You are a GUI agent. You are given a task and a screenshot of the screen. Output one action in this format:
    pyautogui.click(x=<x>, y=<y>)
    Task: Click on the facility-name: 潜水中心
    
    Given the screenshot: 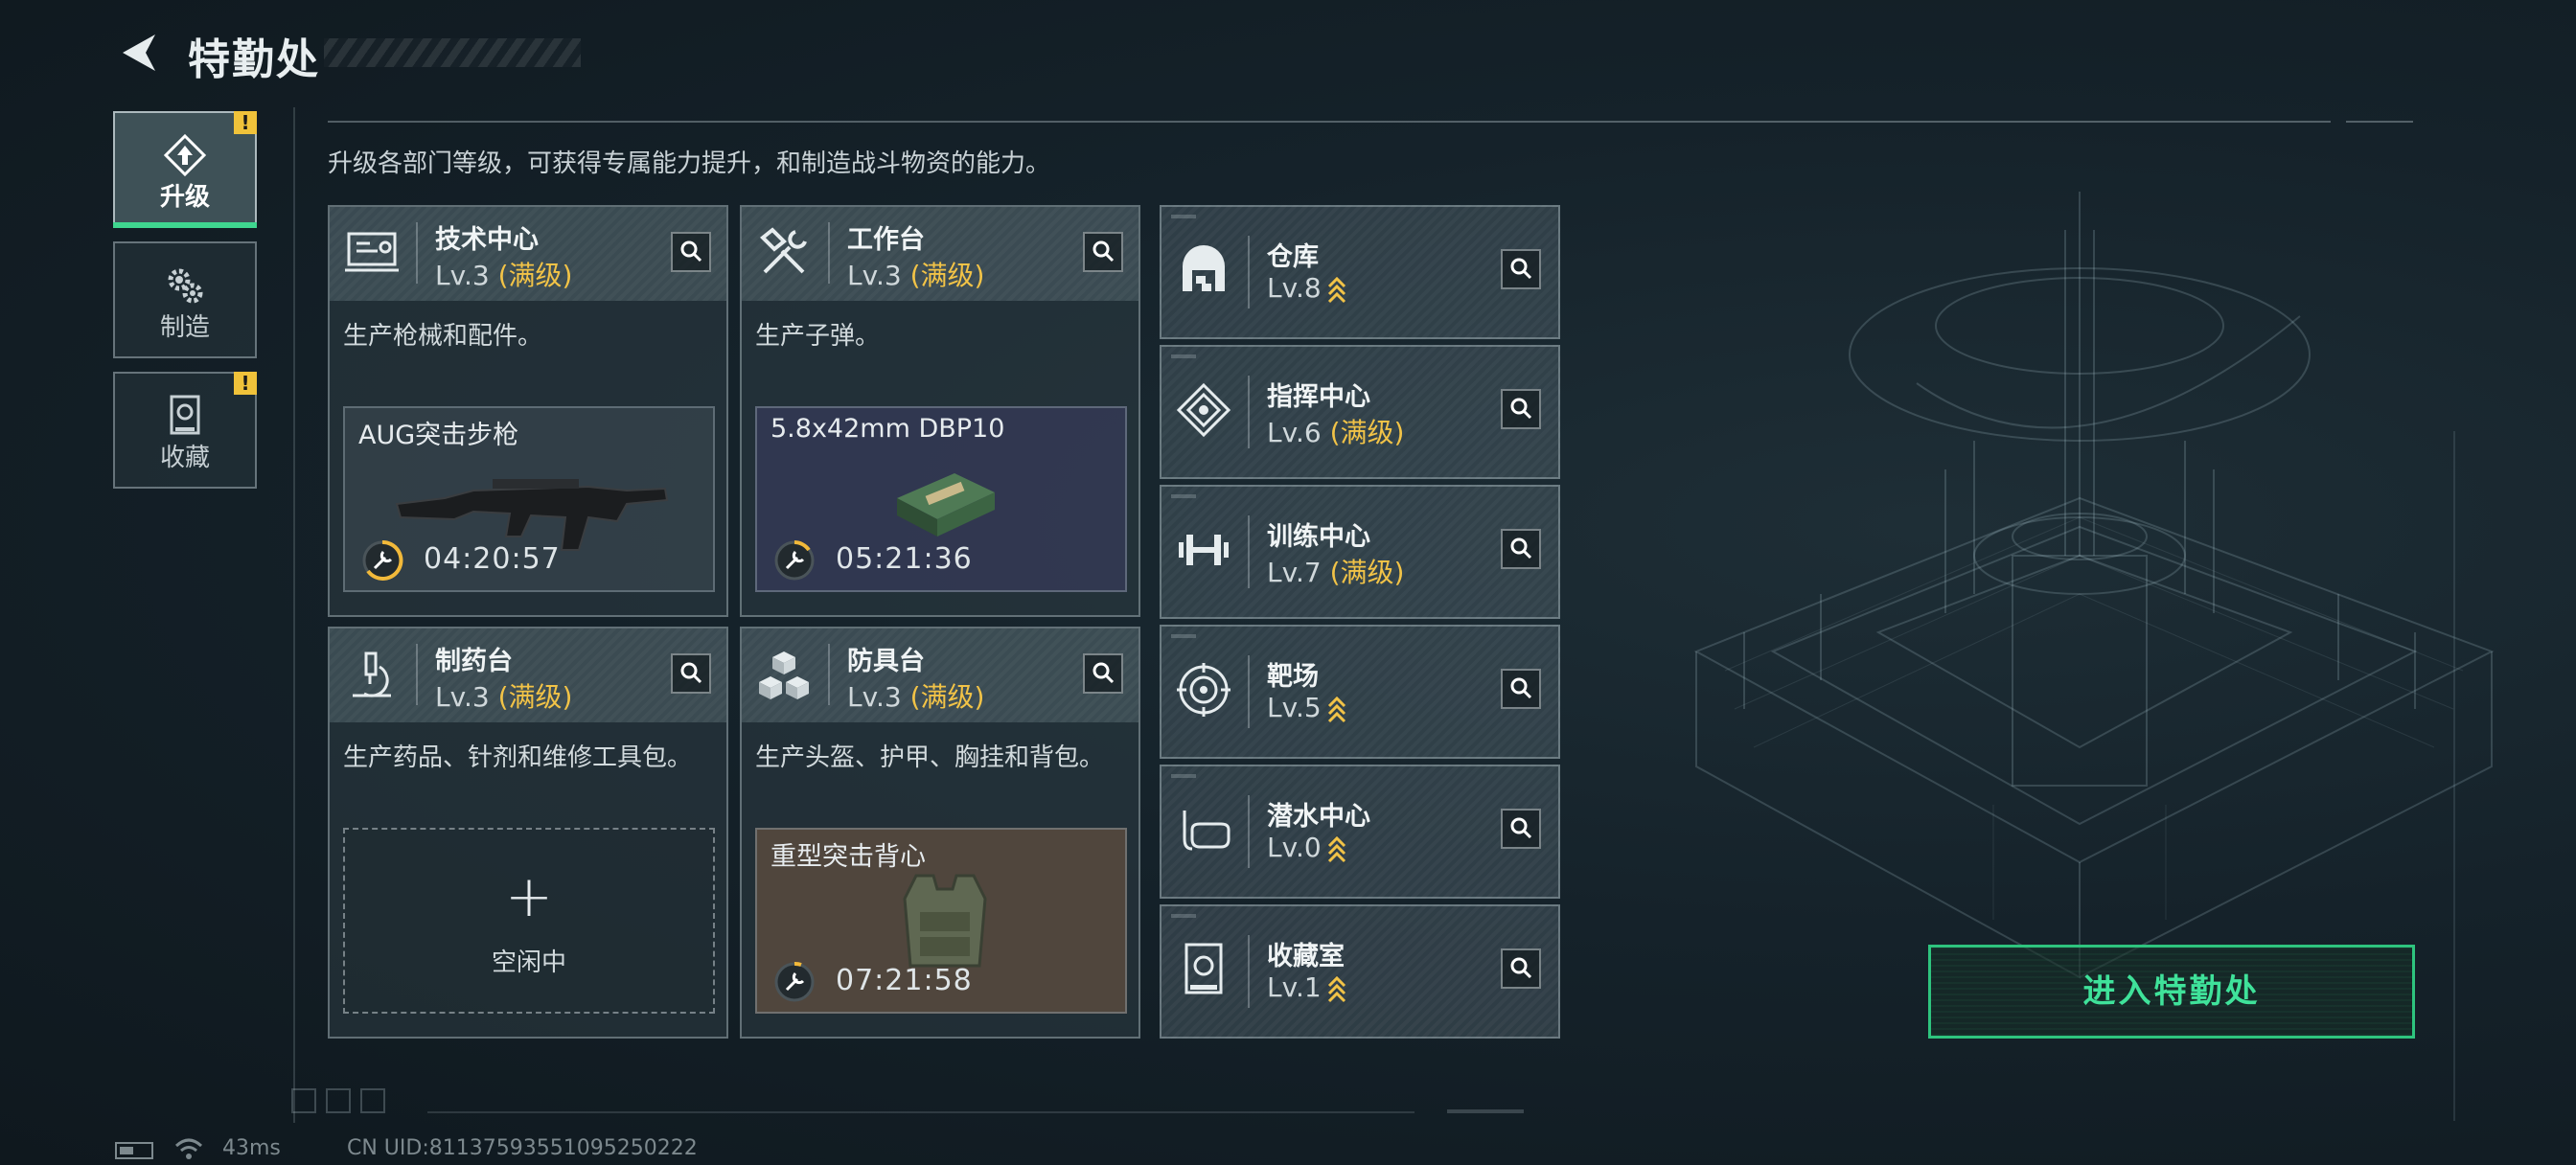 What is the action you would take?
    pyautogui.click(x=1318, y=817)
    